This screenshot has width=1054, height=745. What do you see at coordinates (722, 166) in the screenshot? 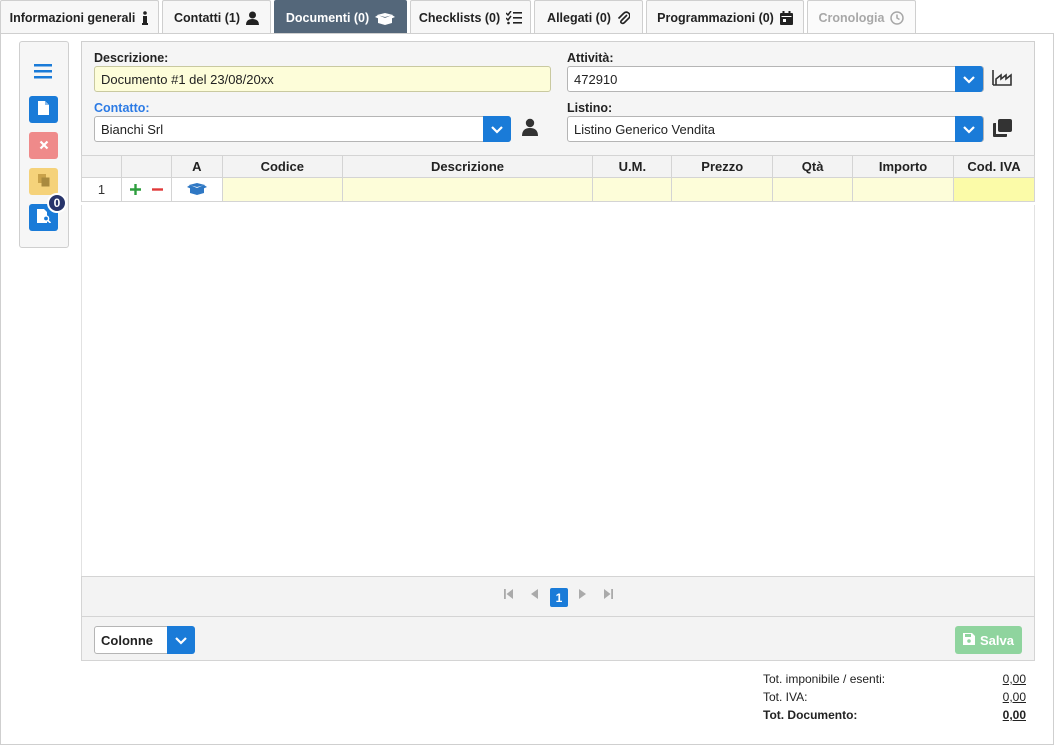
I see `col-header-prezzo: Prezzo` at bounding box center [722, 166].